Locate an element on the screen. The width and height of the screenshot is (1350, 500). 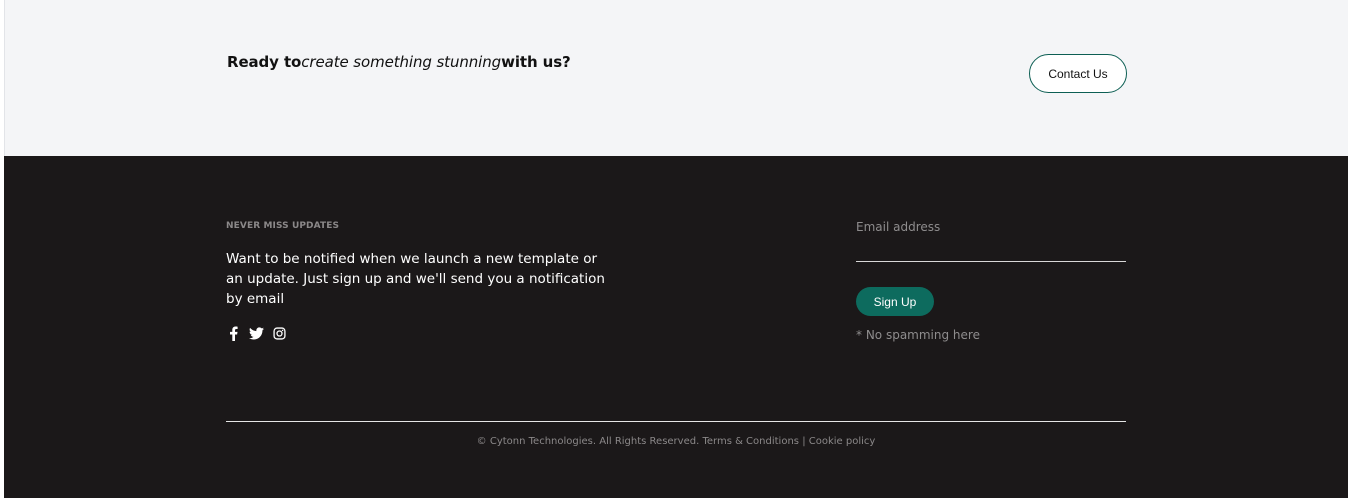
email-input is located at coordinates (991, 227).